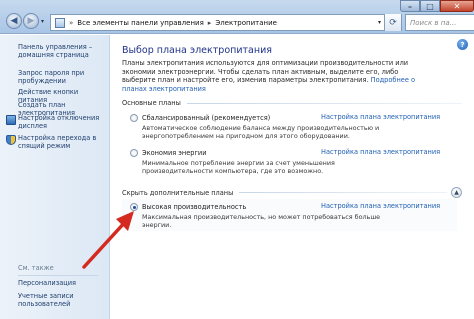 The height and width of the screenshot is (319, 474). What do you see at coordinates (380, 206) in the screenshot?
I see `plan-high-performance-settings-link: Настройка плана электропитания` at bounding box center [380, 206].